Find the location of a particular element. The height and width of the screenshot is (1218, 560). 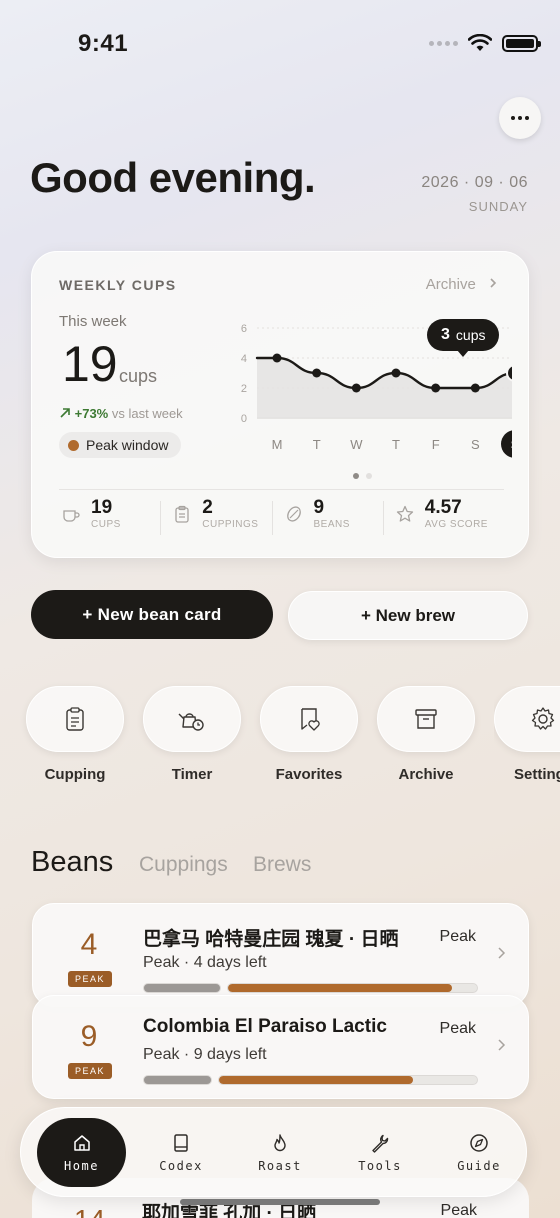

trend-indicator: +73% vs last week is located at coordinates (121, 413).